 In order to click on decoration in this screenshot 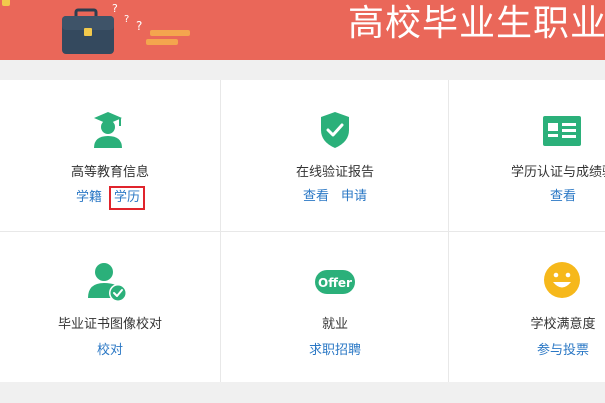, I will do `click(6, 3)`.